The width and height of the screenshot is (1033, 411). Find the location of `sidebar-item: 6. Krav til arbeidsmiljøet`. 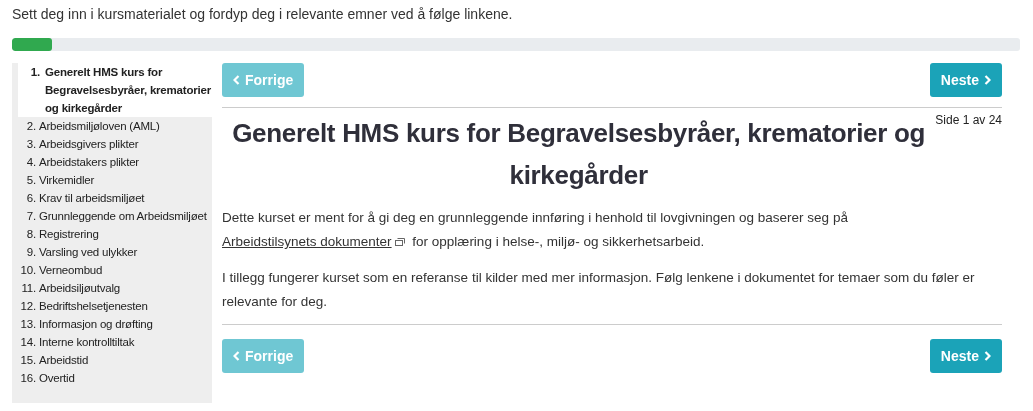

sidebar-item: 6. Krav til arbeidsmiljøet is located at coordinates (112, 198).